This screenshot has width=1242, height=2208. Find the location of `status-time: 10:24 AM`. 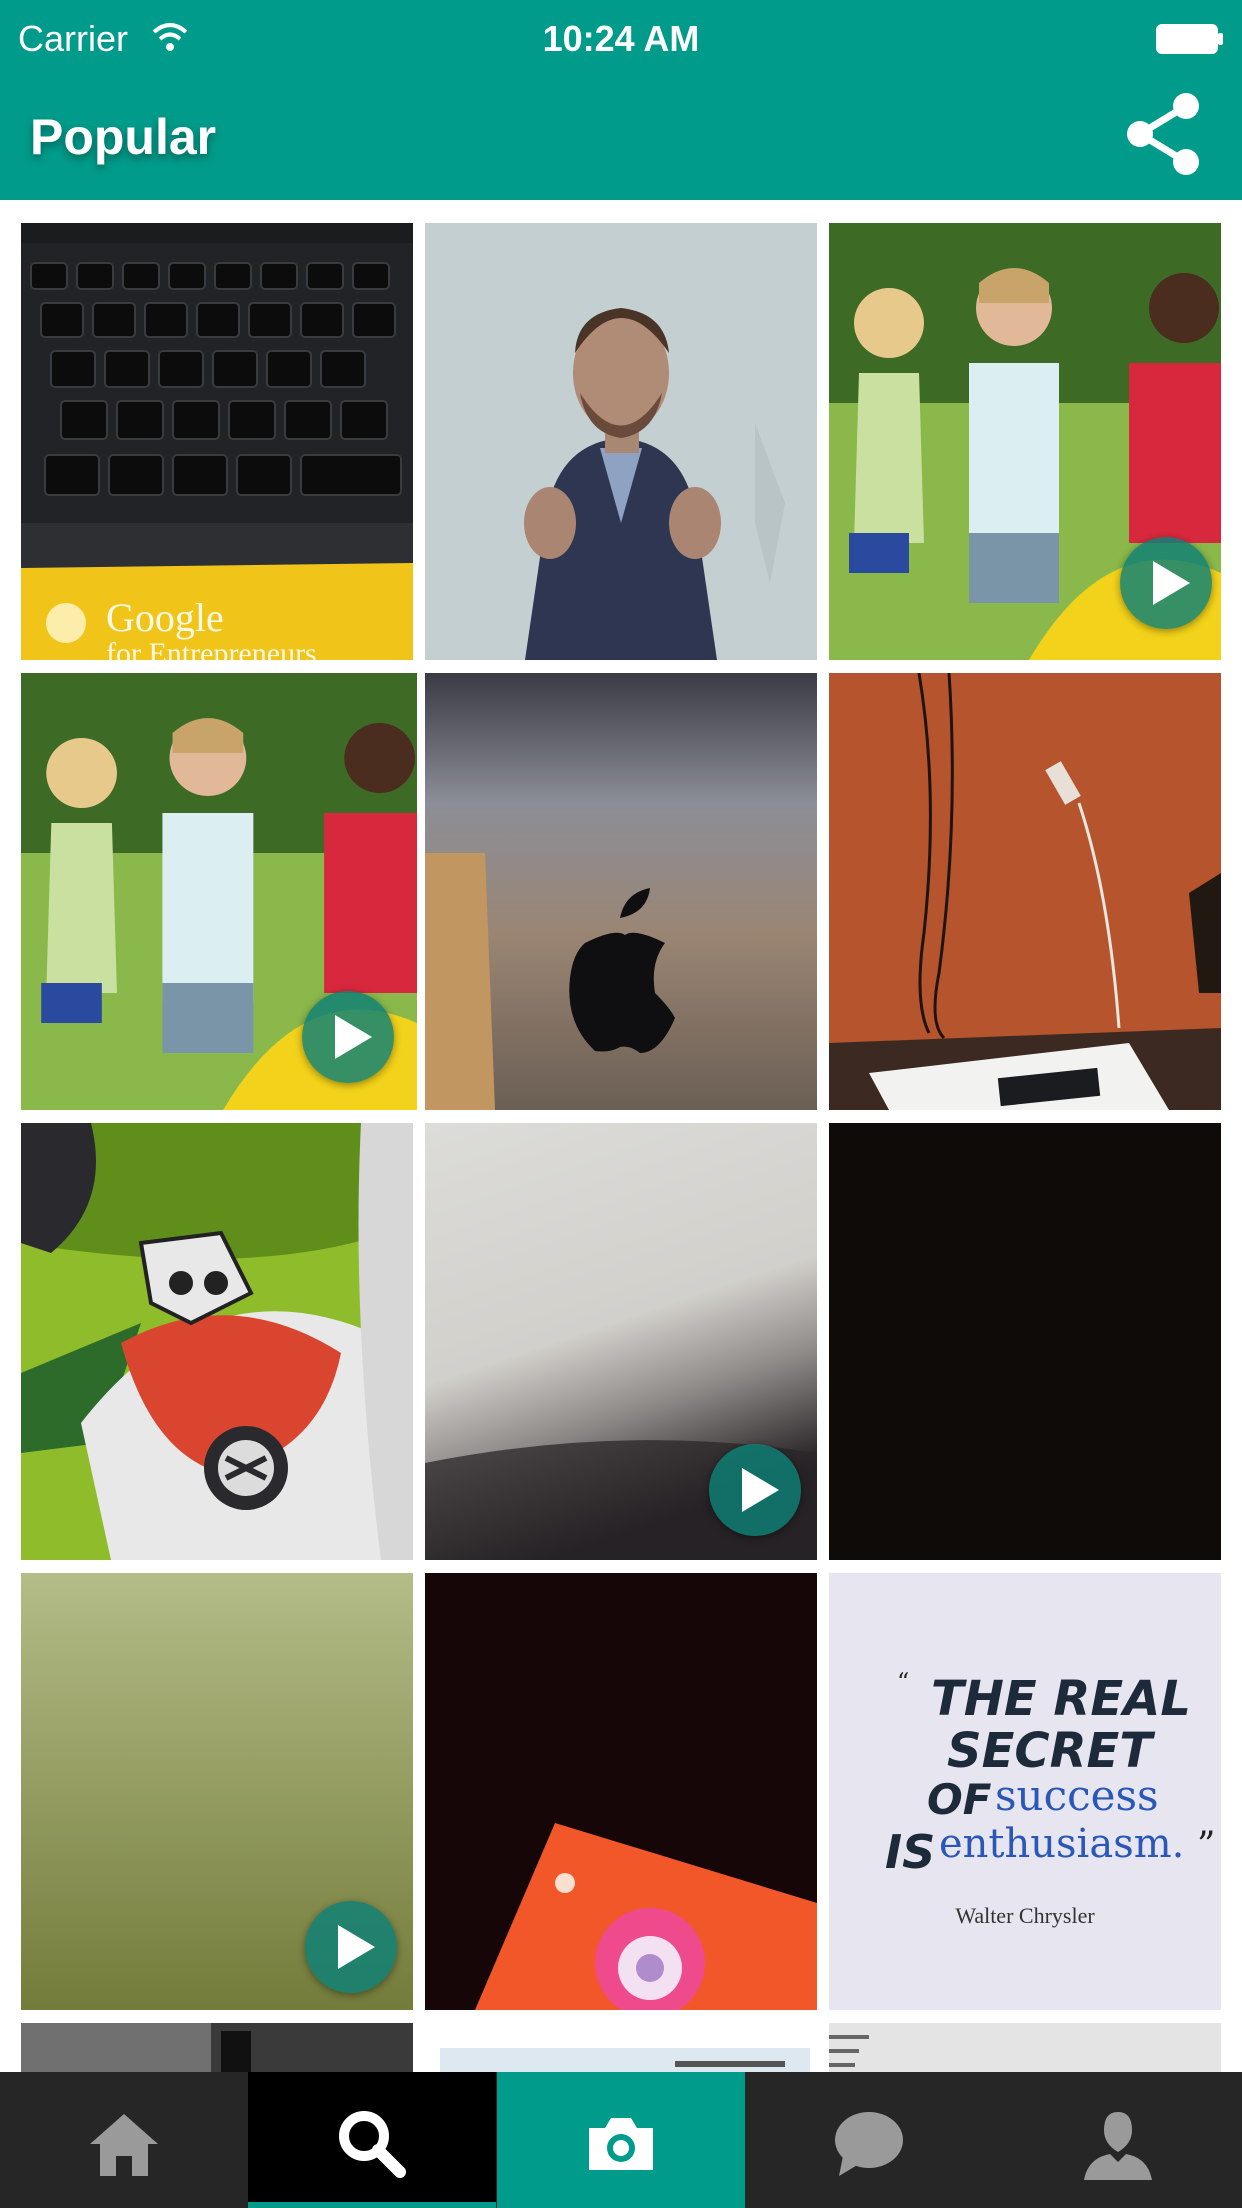

status-time: 10:24 AM is located at coordinates (621, 38).